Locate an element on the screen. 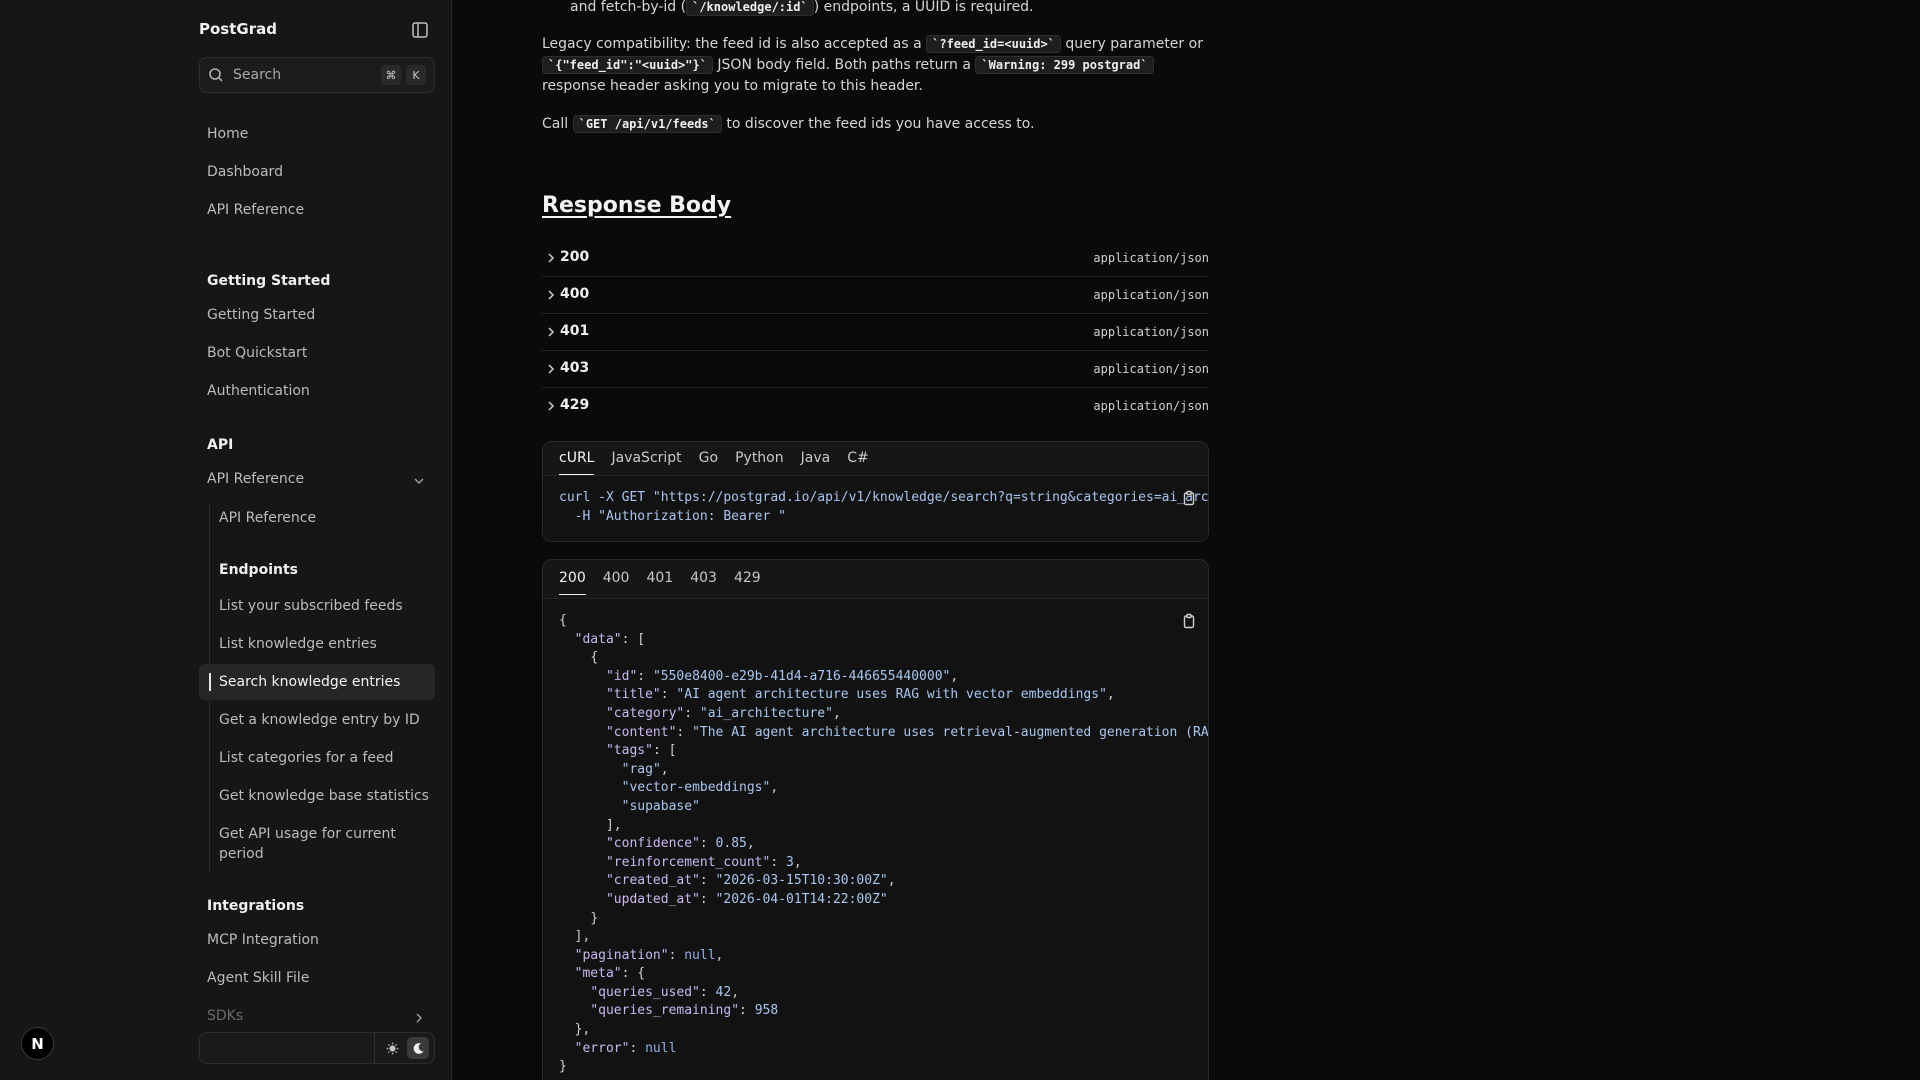 Image resolution: width=1920 pixels, height=1080 pixels. response-row-429: 429 application/json is located at coordinates (875, 406).